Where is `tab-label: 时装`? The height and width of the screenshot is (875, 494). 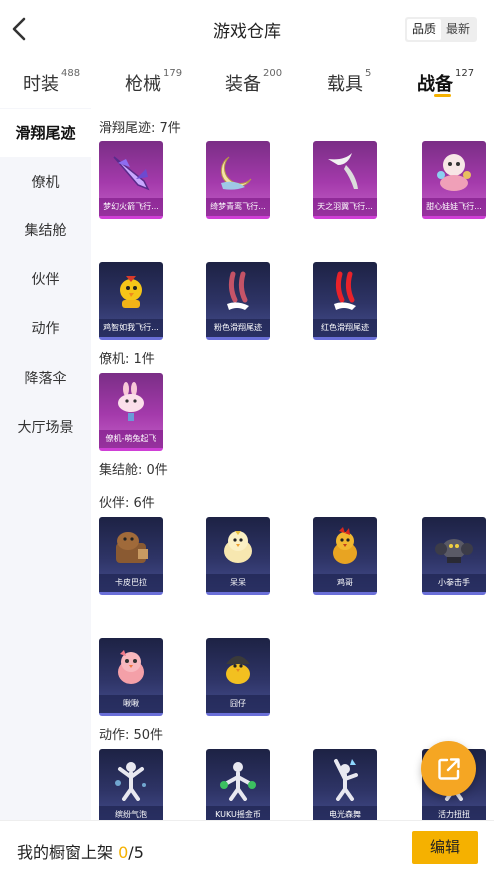 tab-label: 时装 is located at coordinates (41, 84).